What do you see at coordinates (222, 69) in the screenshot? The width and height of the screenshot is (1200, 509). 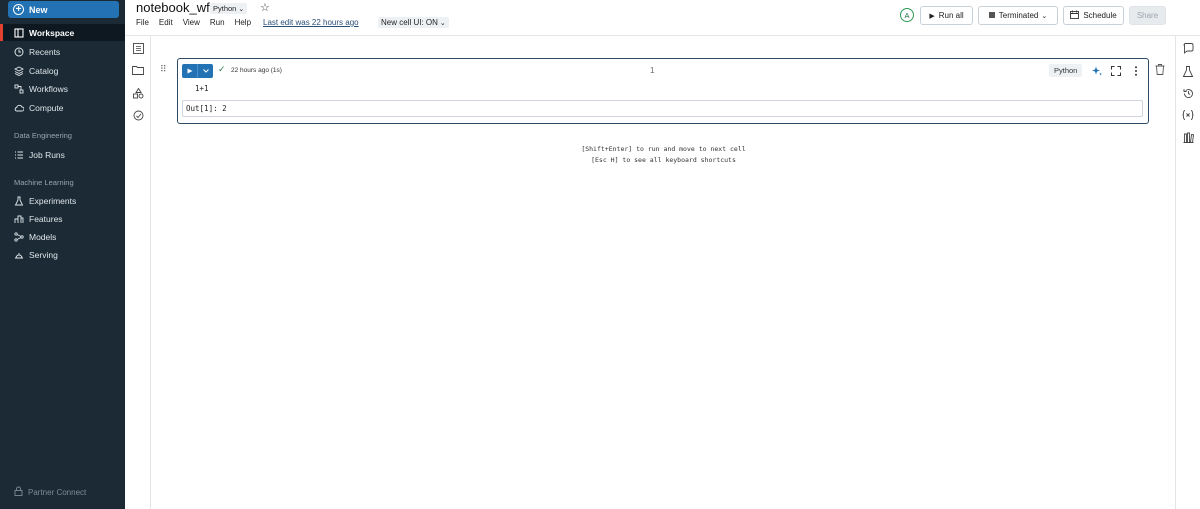 I see `check-icon: ✓` at bounding box center [222, 69].